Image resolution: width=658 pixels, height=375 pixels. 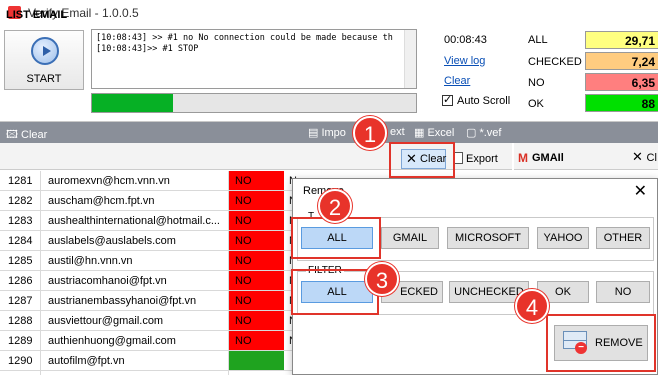 I want to click on stat-label-ok: OK, so click(x=536, y=104).